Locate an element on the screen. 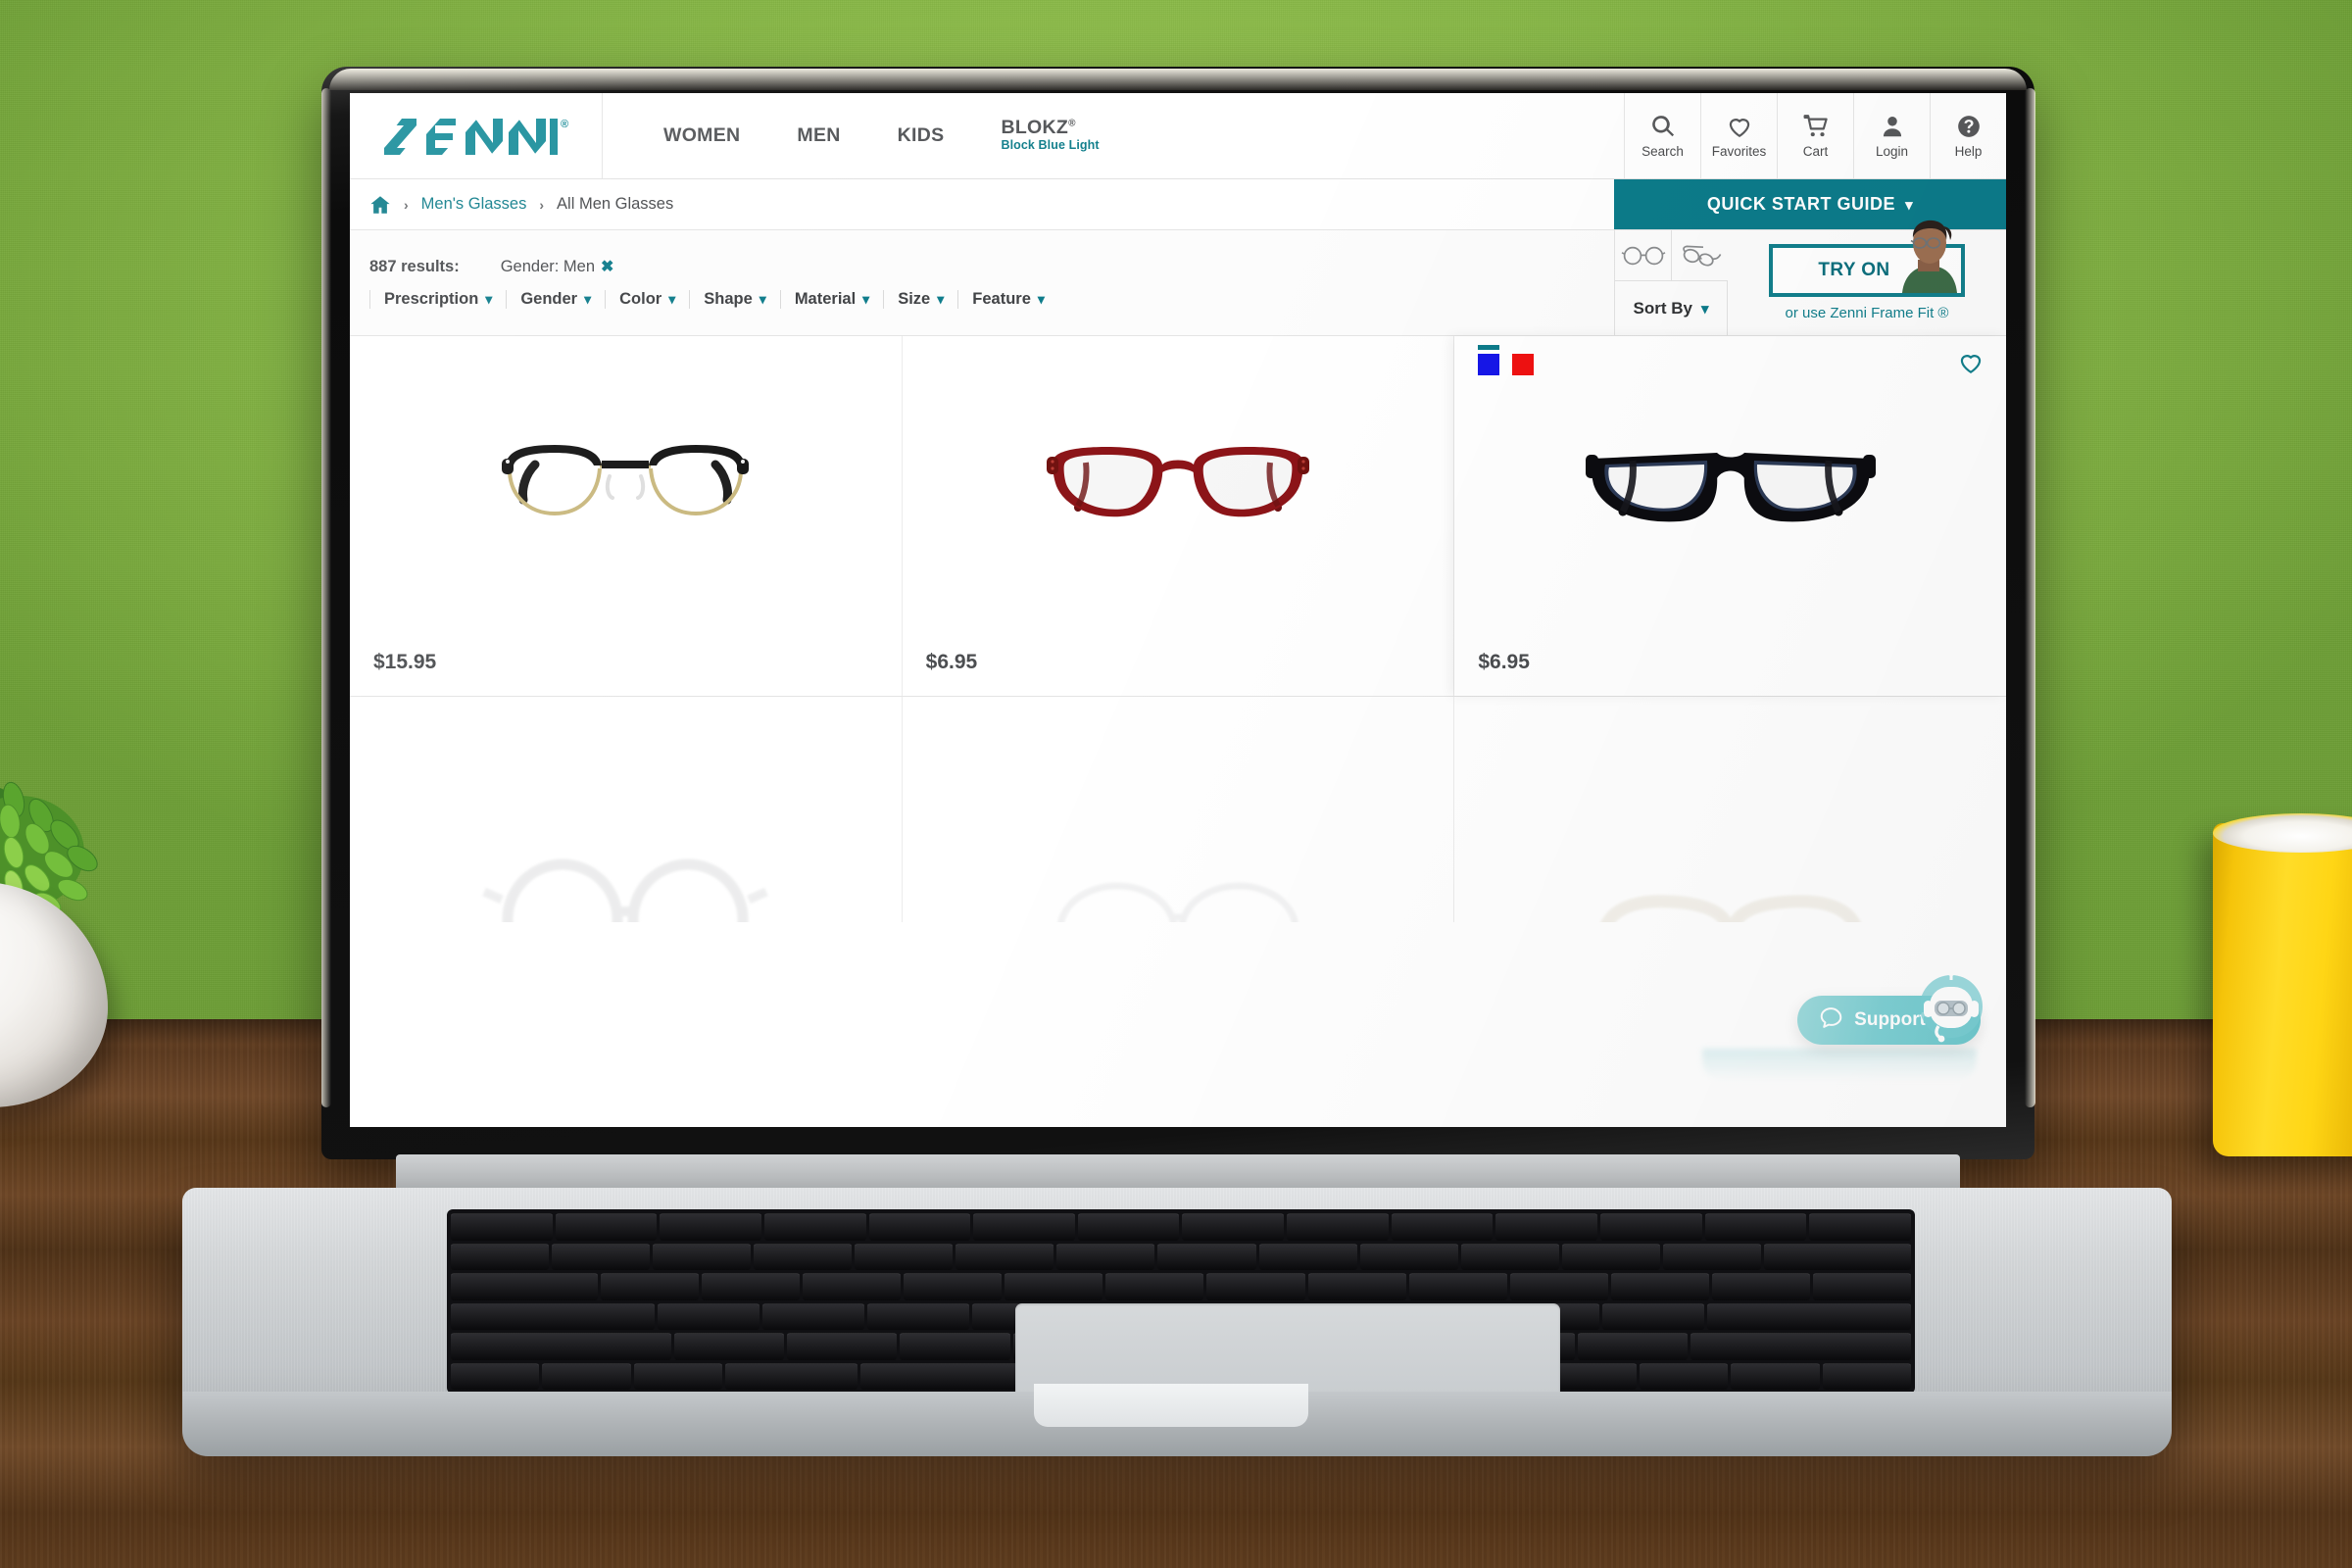 This screenshot has height=1568, width=2352. key-command-left is located at coordinates (791, 1376).